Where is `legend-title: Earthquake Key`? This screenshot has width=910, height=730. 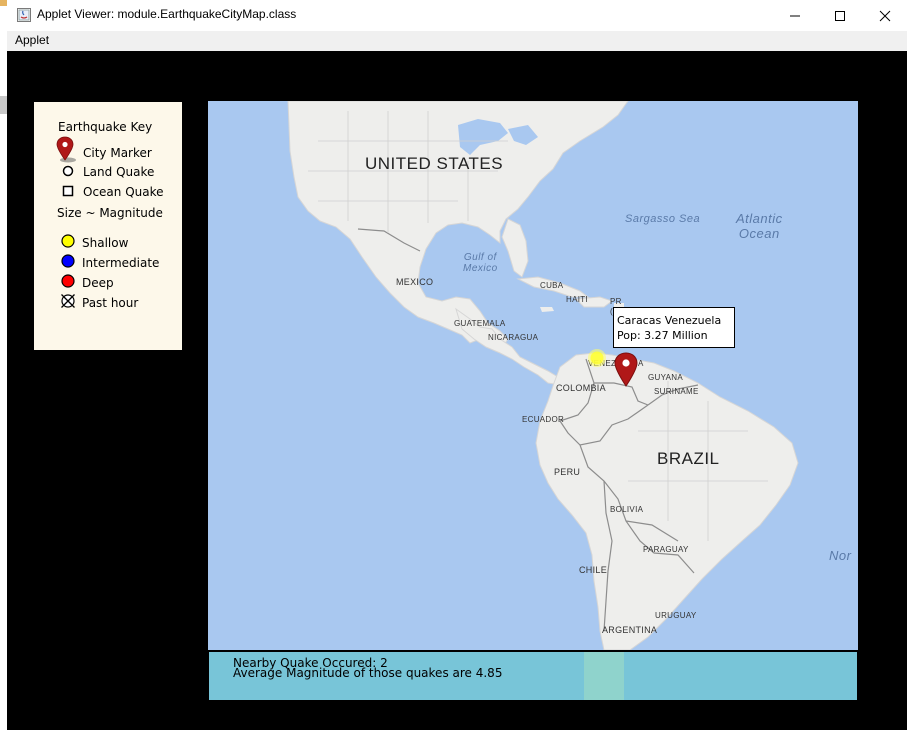
legend-title: Earthquake Key is located at coordinates (105, 127).